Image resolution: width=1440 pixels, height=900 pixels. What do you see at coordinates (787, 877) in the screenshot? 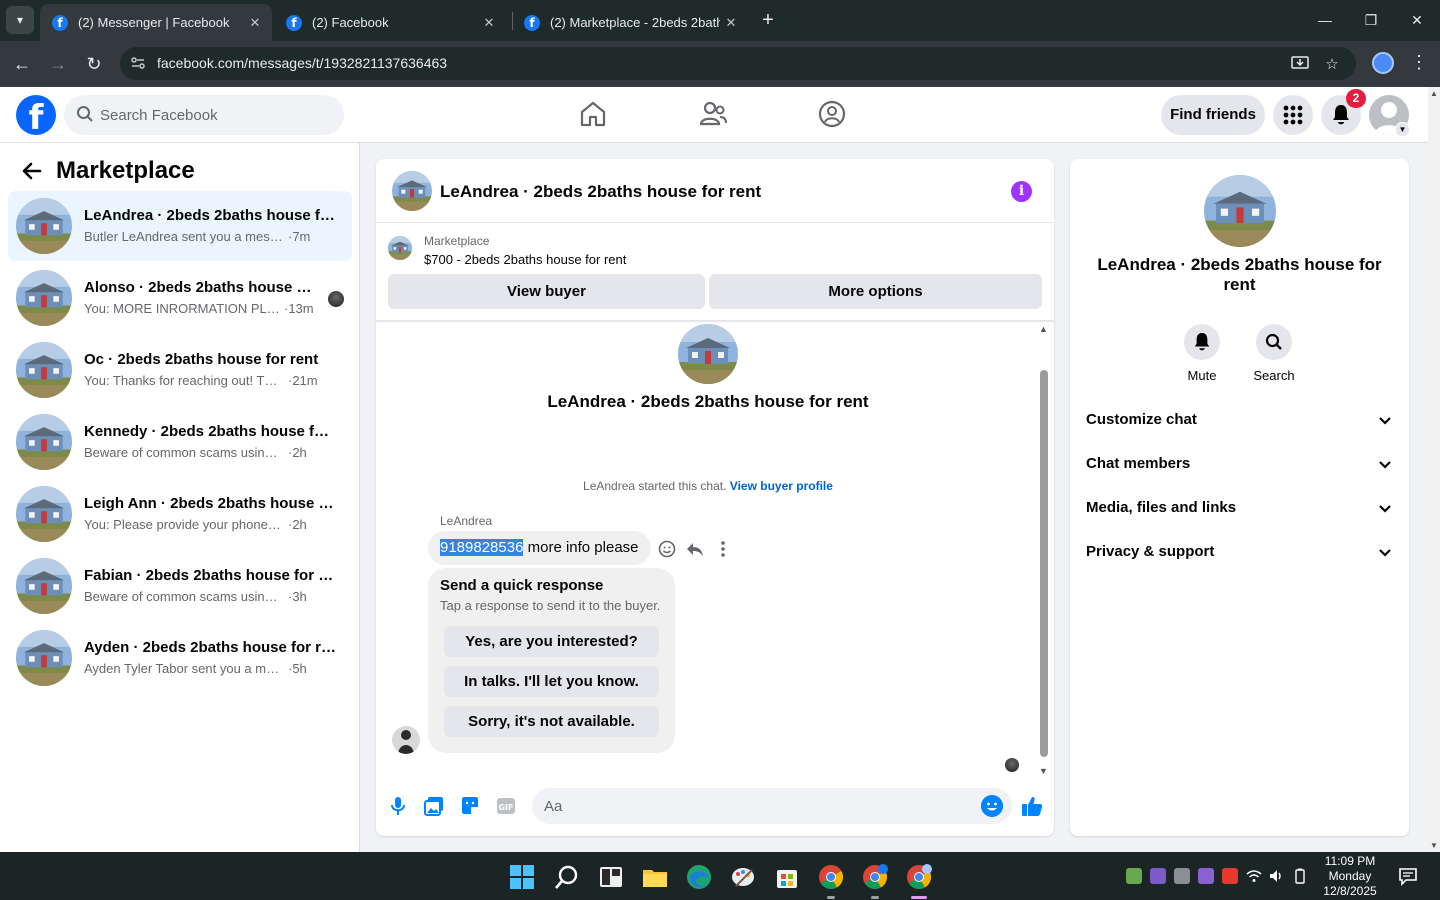
I see `microsoft-store-icon` at bounding box center [787, 877].